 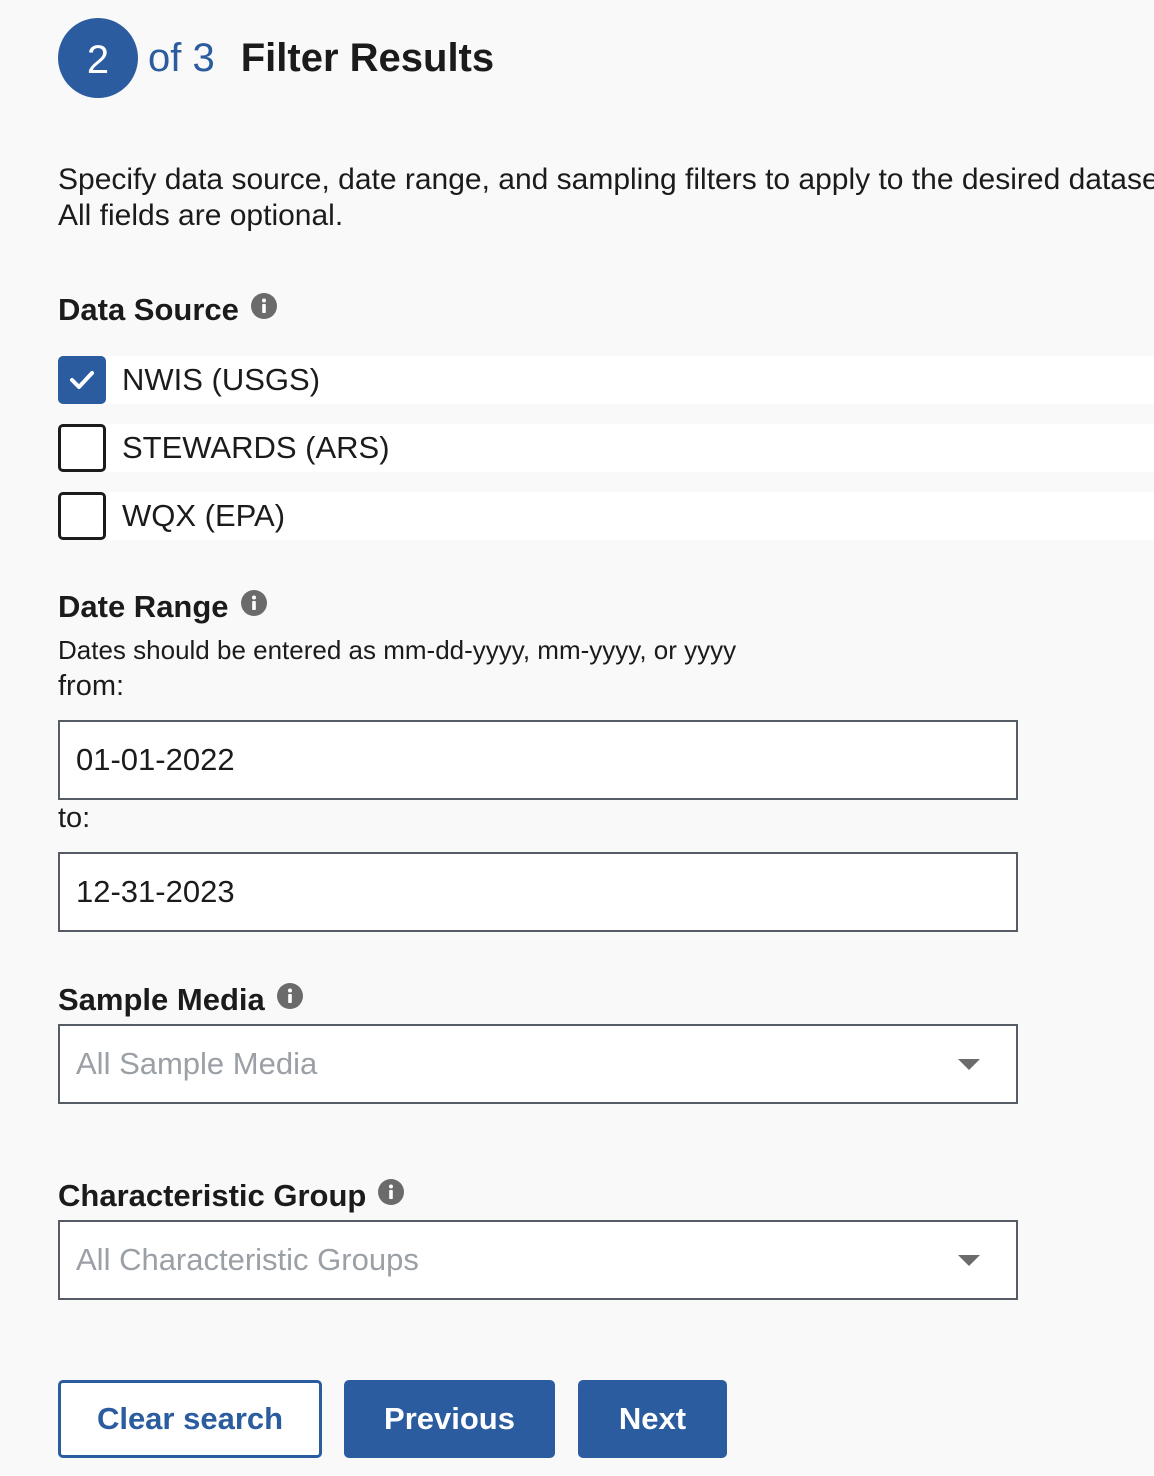 I want to click on to-label: to:, so click(x=74, y=818).